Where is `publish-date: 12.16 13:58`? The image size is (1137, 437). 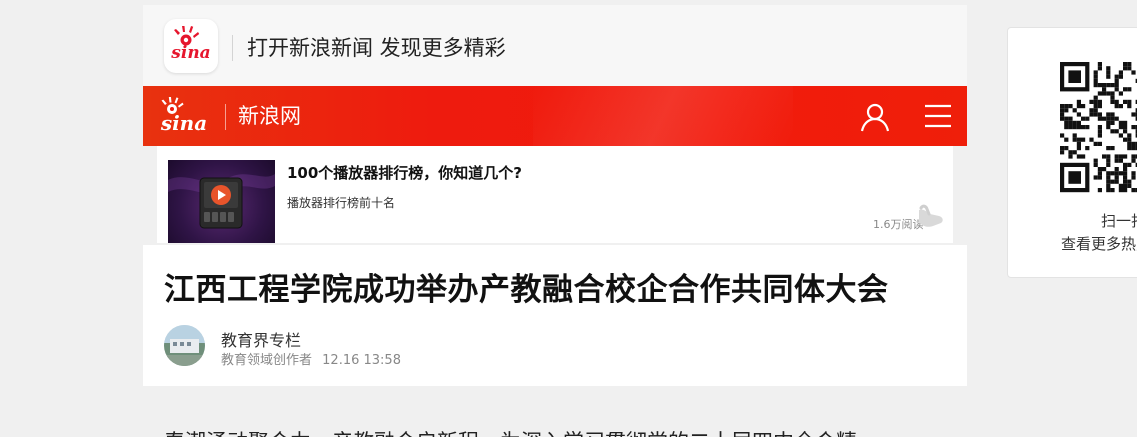
publish-date: 12.16 13:58 is located at coordinates (361, 360).